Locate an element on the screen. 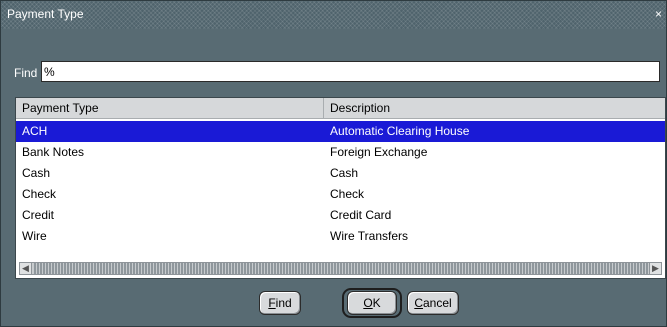 Image resolution: width=667 pixels, height=327 pixels. cell-description: Check is located at coordinates (347, 194).